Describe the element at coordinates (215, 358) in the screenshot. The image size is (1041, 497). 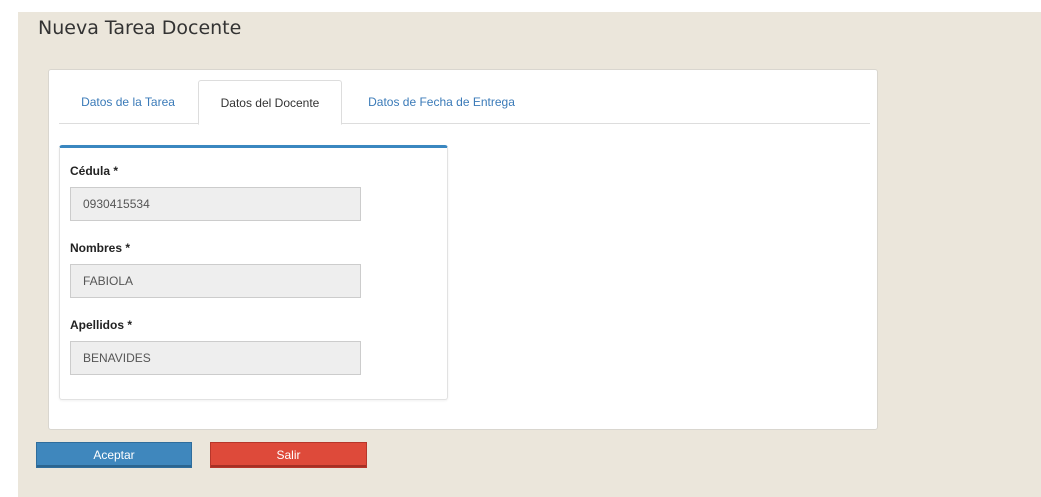
I see `apellidos-field` at that location.